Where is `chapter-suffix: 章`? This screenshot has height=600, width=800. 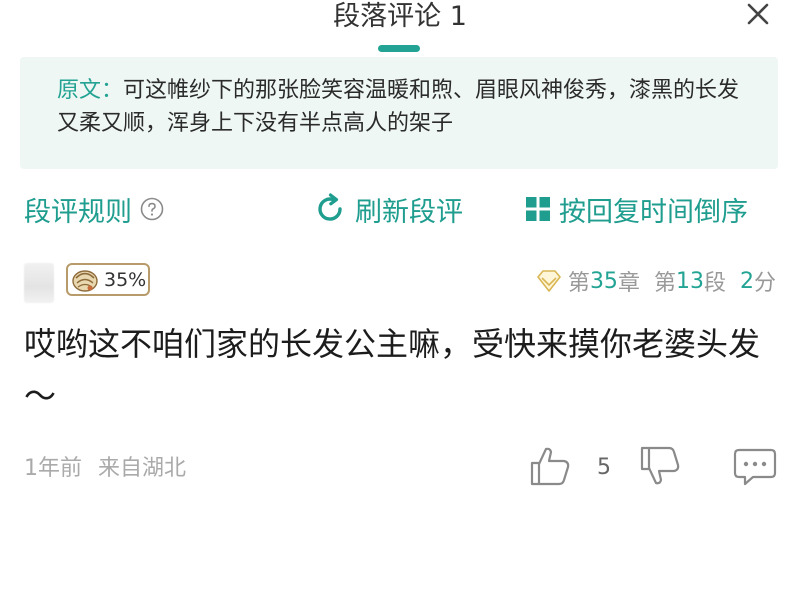 chapter-suffix: 章 is located at coordinates (628, 283).